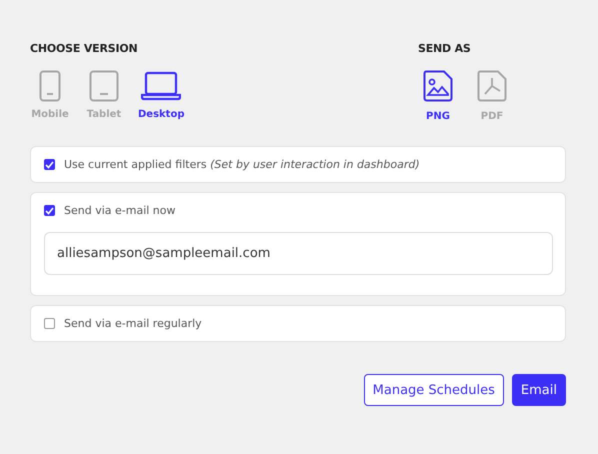 Image resolution: width=598 pixels, height=454 pixels. What do you see at coordinates (445, 48) in the screenshot?
I see `section-heading: SEND AS` at bounding box center [445, 48].